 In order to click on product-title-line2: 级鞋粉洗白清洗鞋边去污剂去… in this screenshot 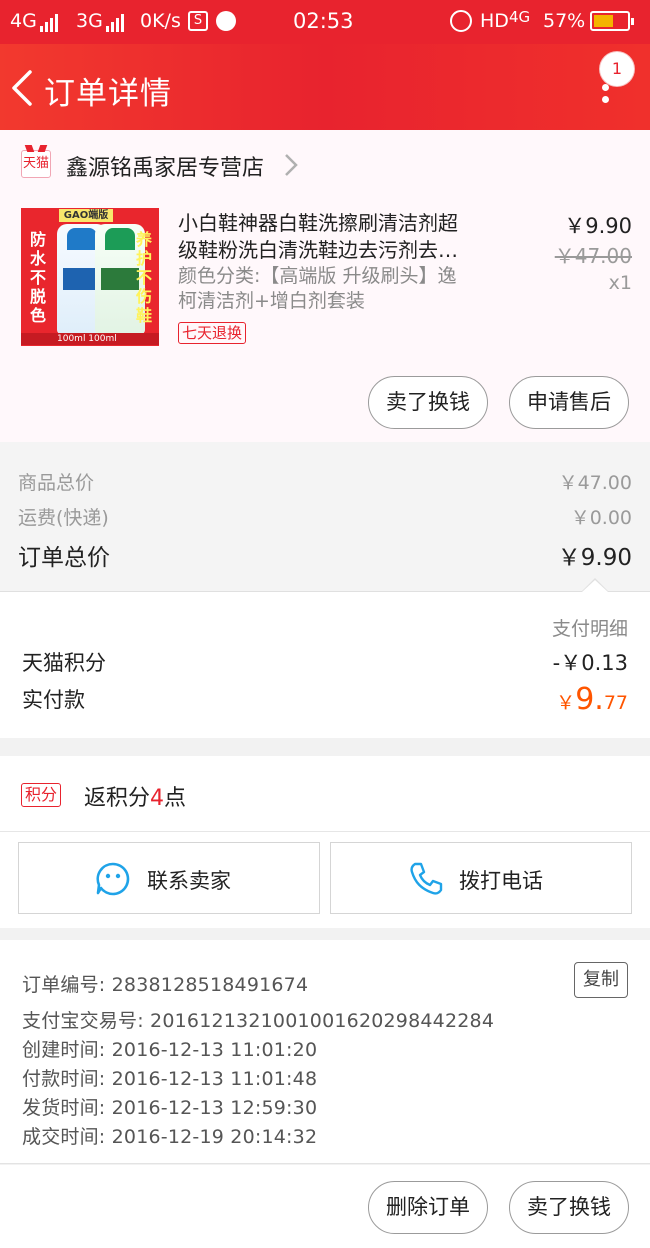, I will do `click(318, 250)`.